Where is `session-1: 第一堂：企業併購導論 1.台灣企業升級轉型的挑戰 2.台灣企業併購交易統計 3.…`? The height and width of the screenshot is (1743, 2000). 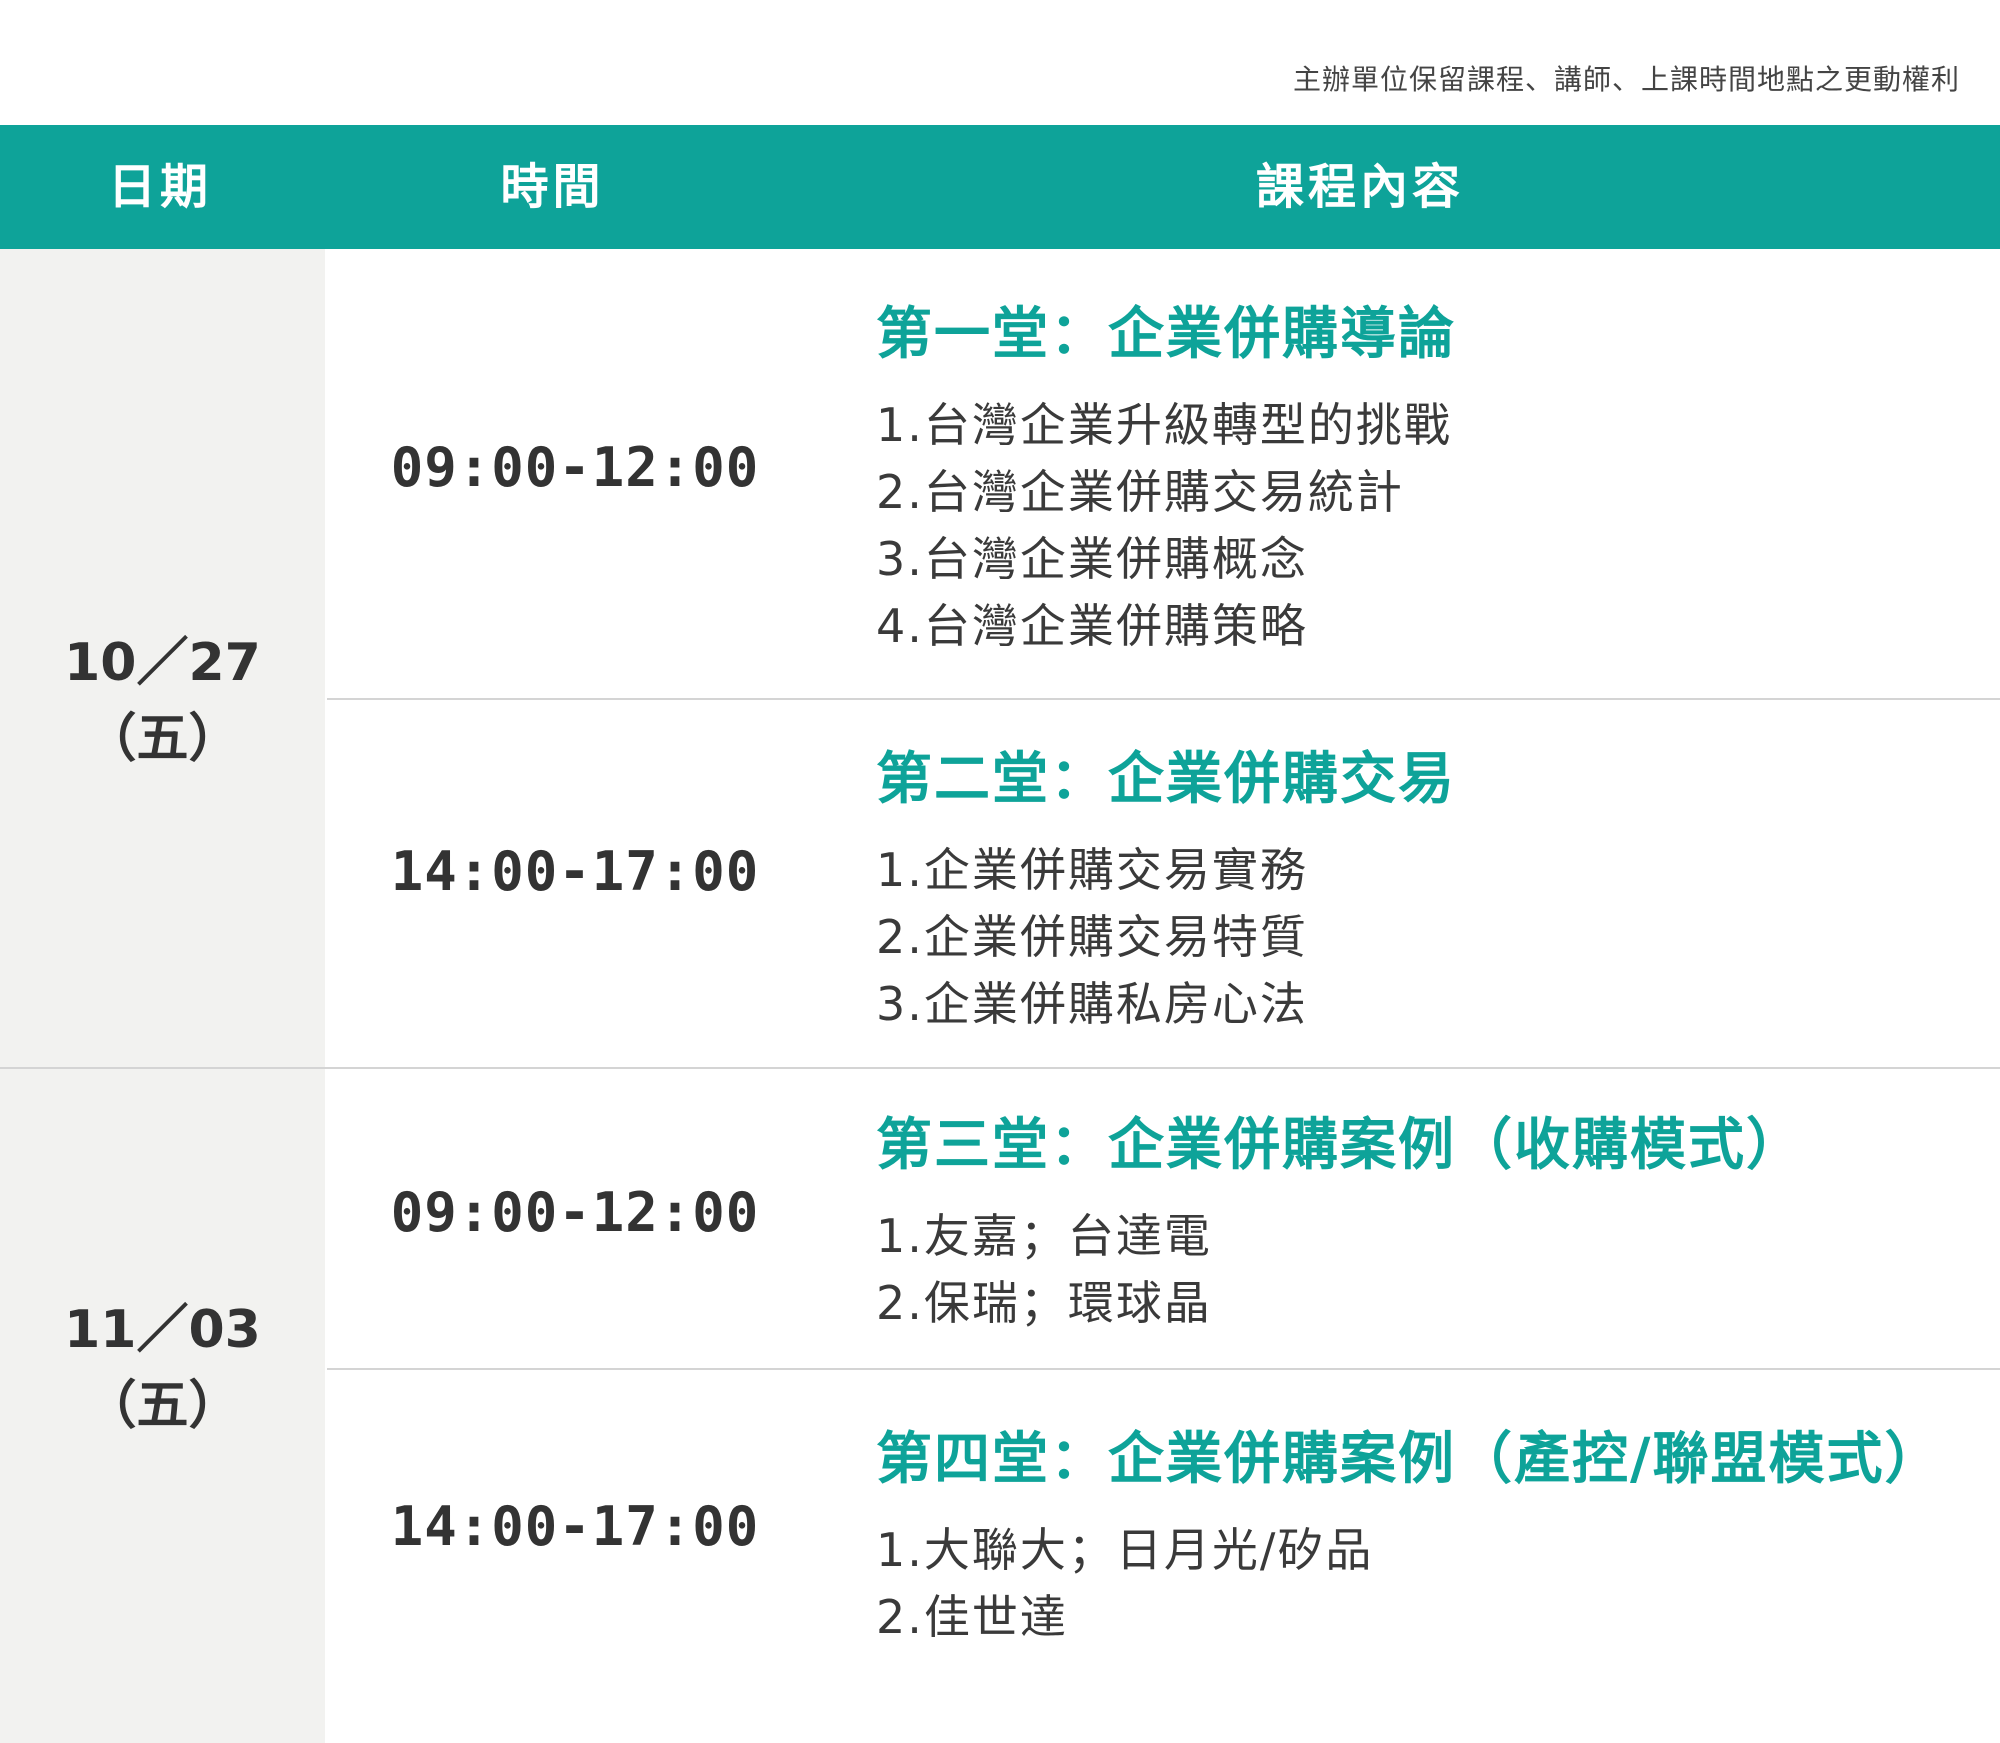 session-1: 第一堂：企業併購導論 1.台灣企業升級轉型的挑戰 2.台灣企業併購交易統計 3.… is located at coordinates (1166, 480).